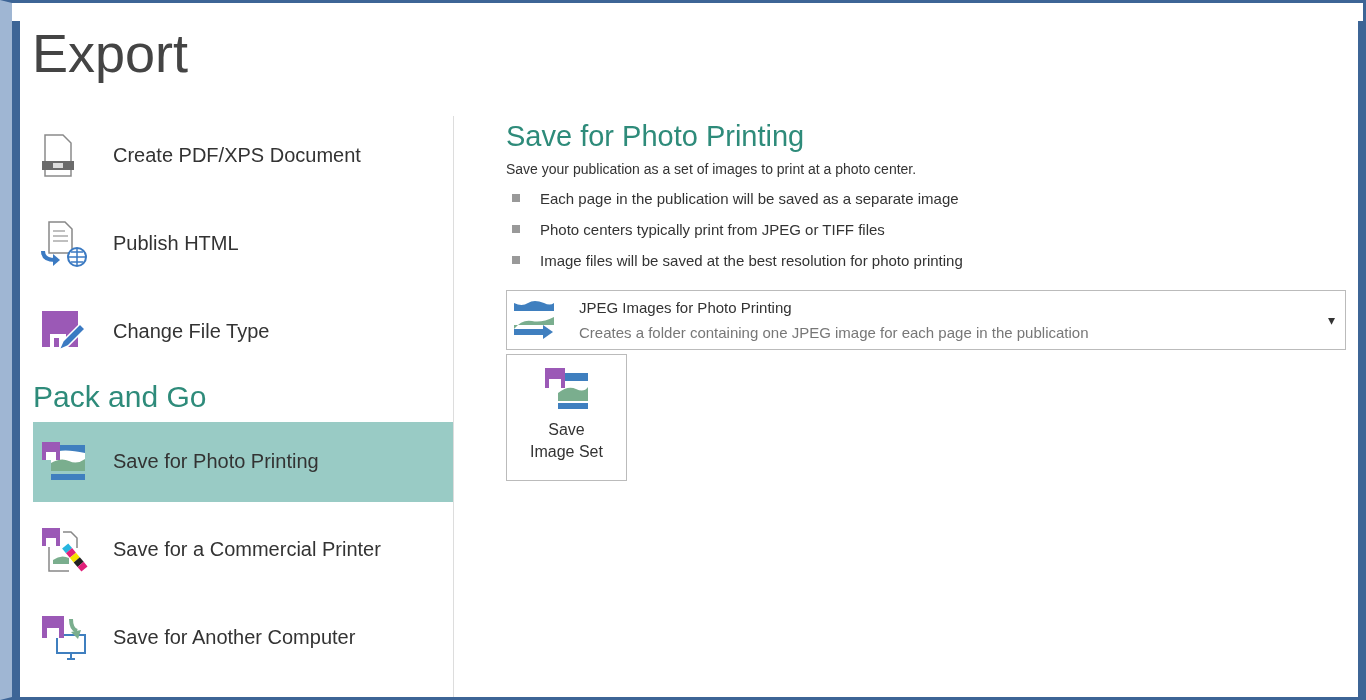 This screenshot has height=700, width=1366. Describe the element at coordinates (64, 637) in the screenshot. I see `floppy-monitor-icon` at that location.